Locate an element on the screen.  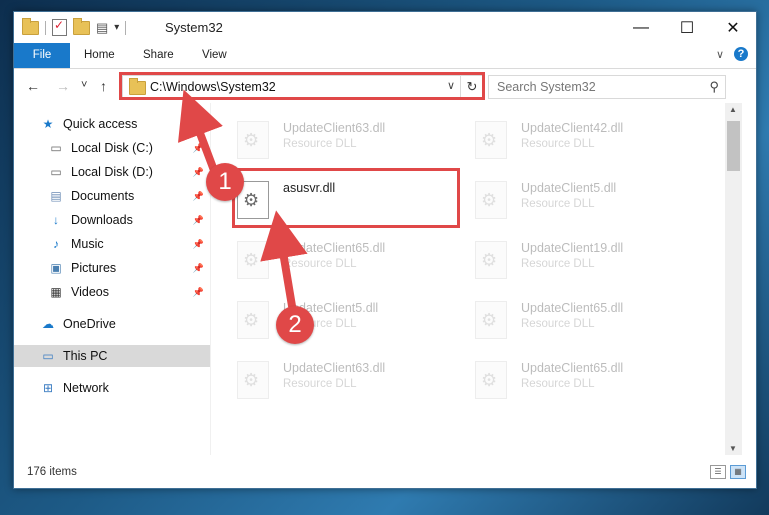
step-badge-1: 1 is located at coordinates (225, 182).